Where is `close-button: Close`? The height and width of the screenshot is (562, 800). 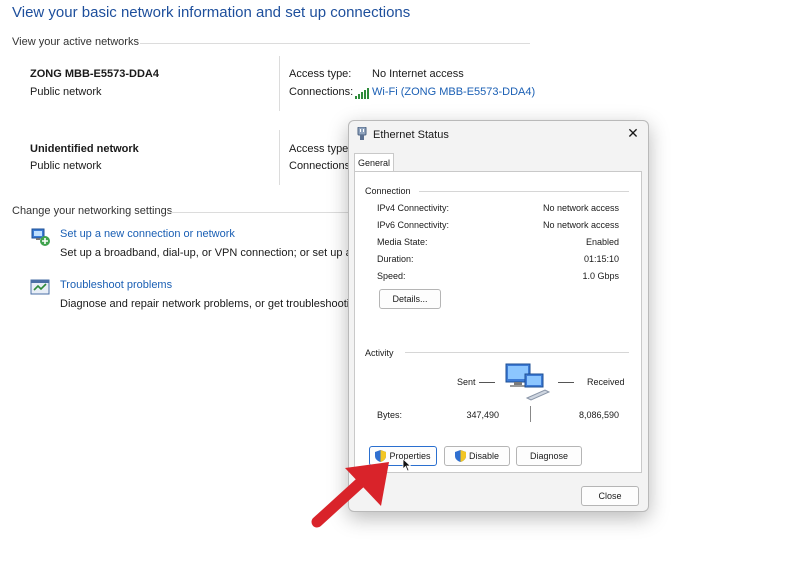
close-button: Close is located at coordinates (610, 496).